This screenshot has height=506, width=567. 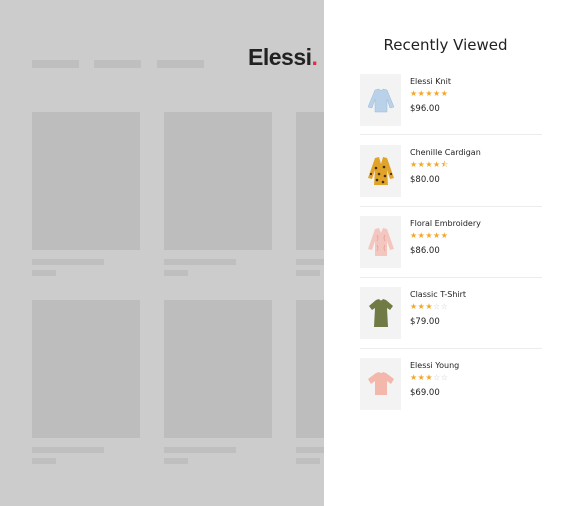 I want to click on jacket-icon, so click(x=380, y=242).